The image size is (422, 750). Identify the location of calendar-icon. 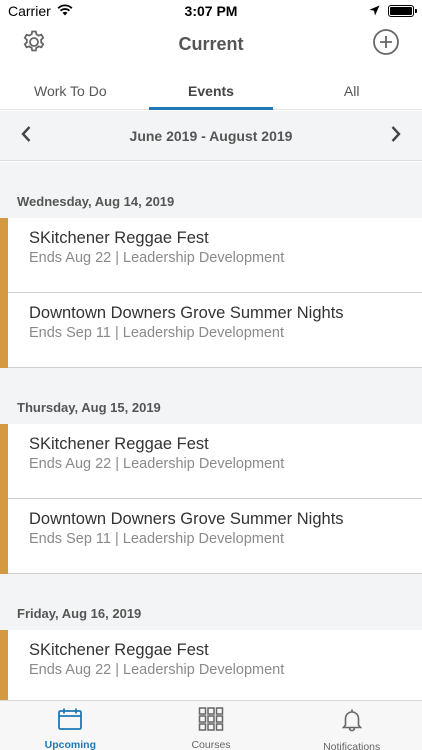
(70, 721).